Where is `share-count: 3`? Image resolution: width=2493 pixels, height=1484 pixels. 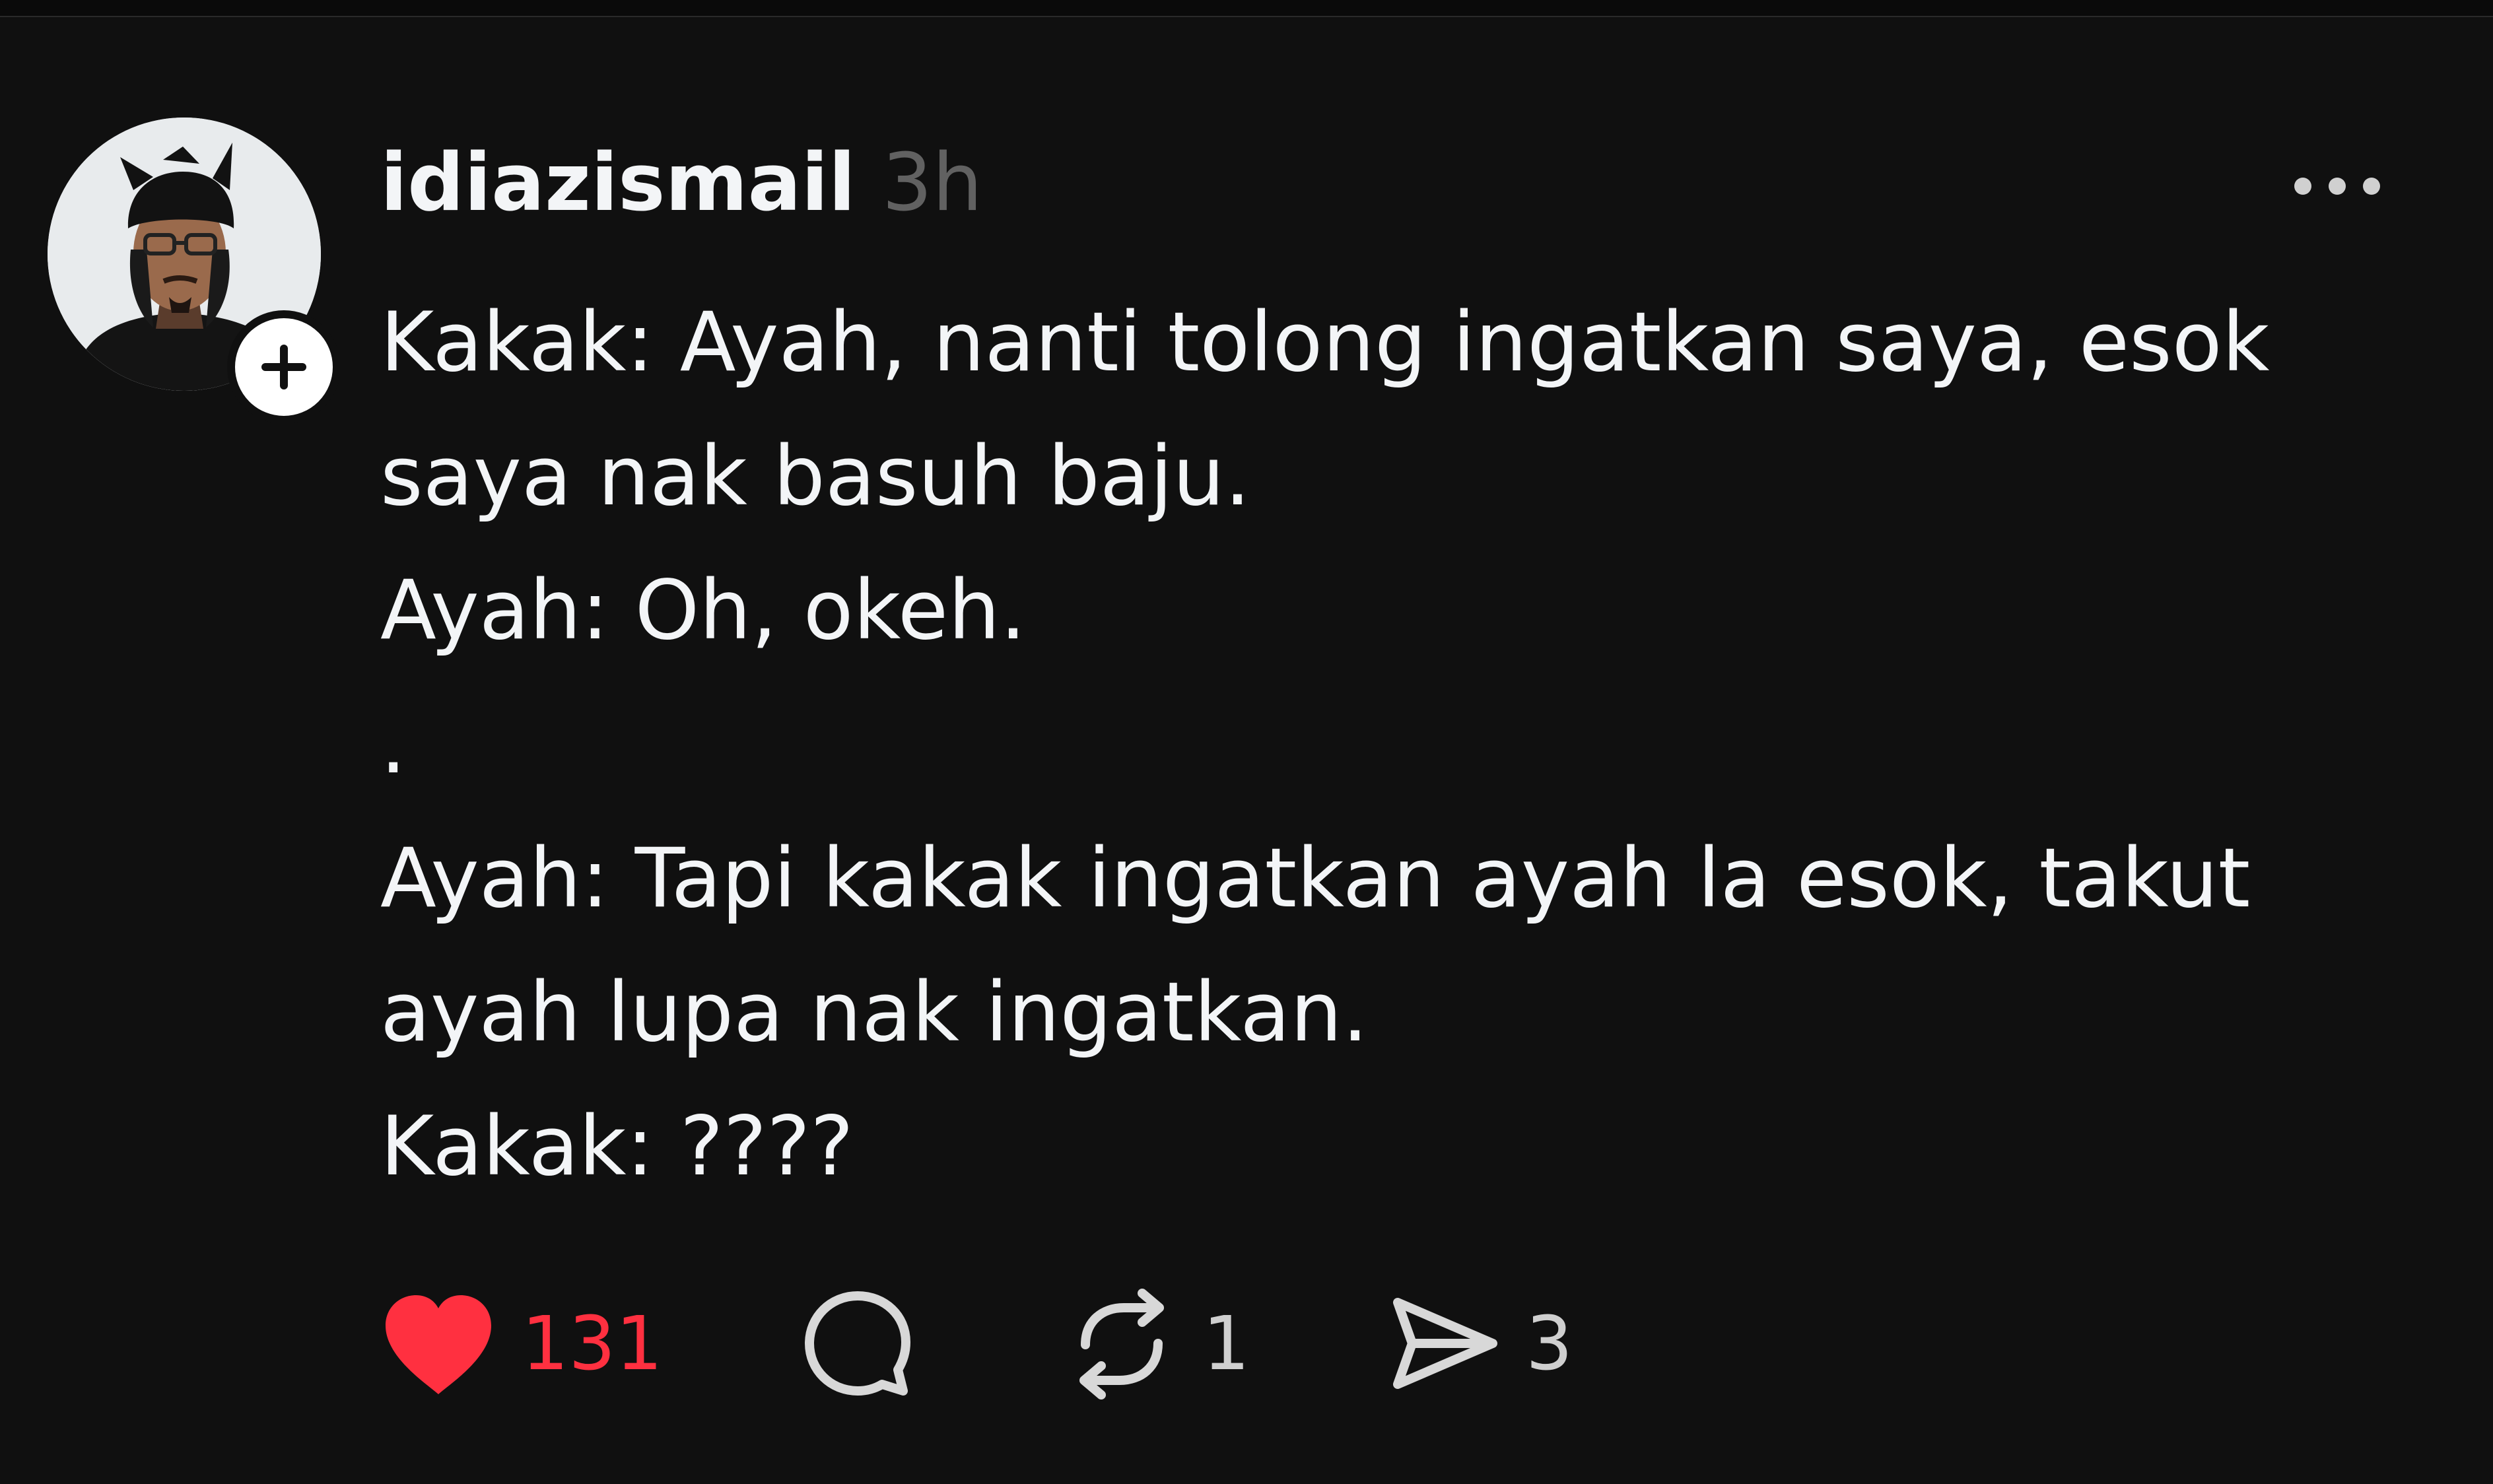 share-count: 3 is located at coordinates (1549, 1344).